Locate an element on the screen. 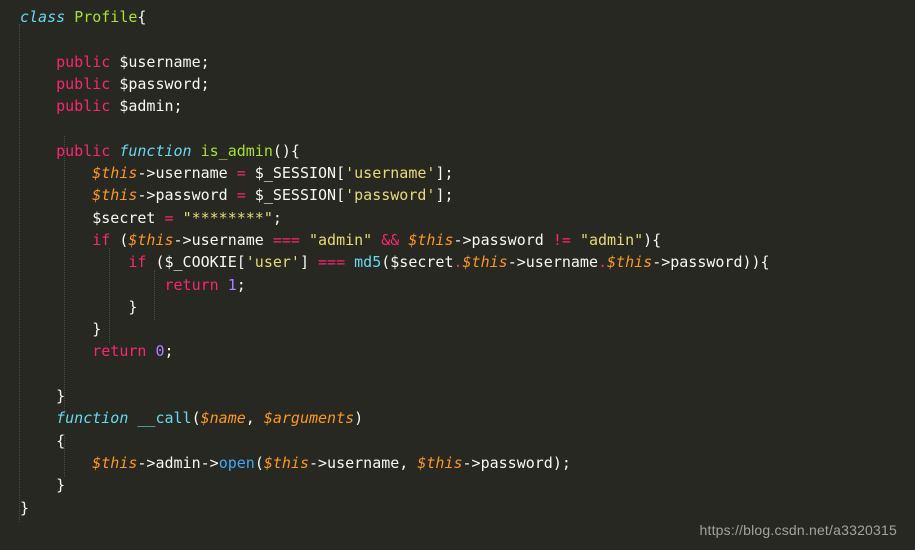  code-token-plain: $username; is located at coordinates (160, 61).